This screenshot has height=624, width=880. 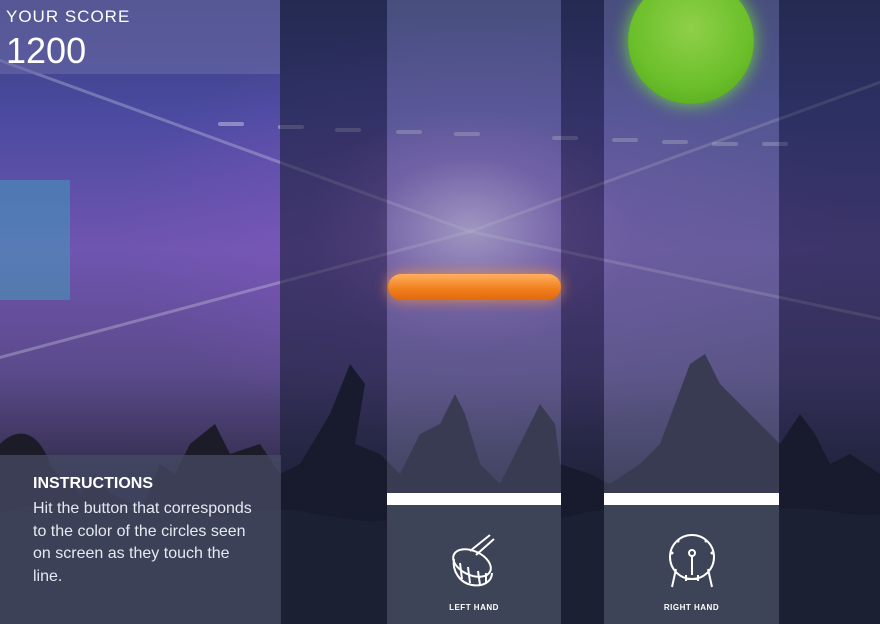 What do you see at coordinates (691, 607) in the screenshot?
I see `right-hand-label: RIGHT HAND` at bounding box center [691, 607].